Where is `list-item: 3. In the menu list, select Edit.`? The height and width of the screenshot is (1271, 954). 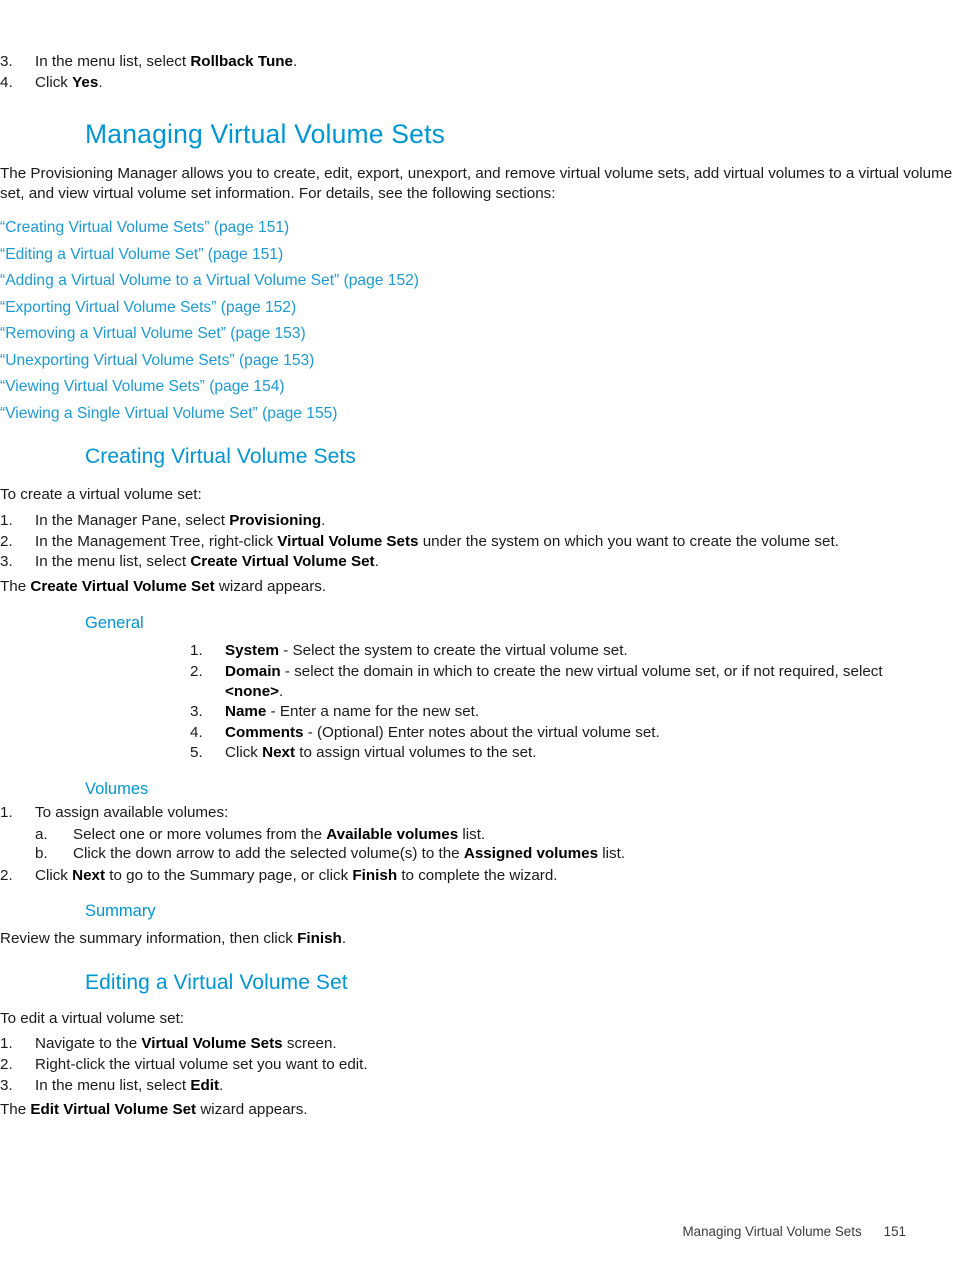
list-item: 3. In the menu list, select Edit. is located at coordinates (477, 1086).